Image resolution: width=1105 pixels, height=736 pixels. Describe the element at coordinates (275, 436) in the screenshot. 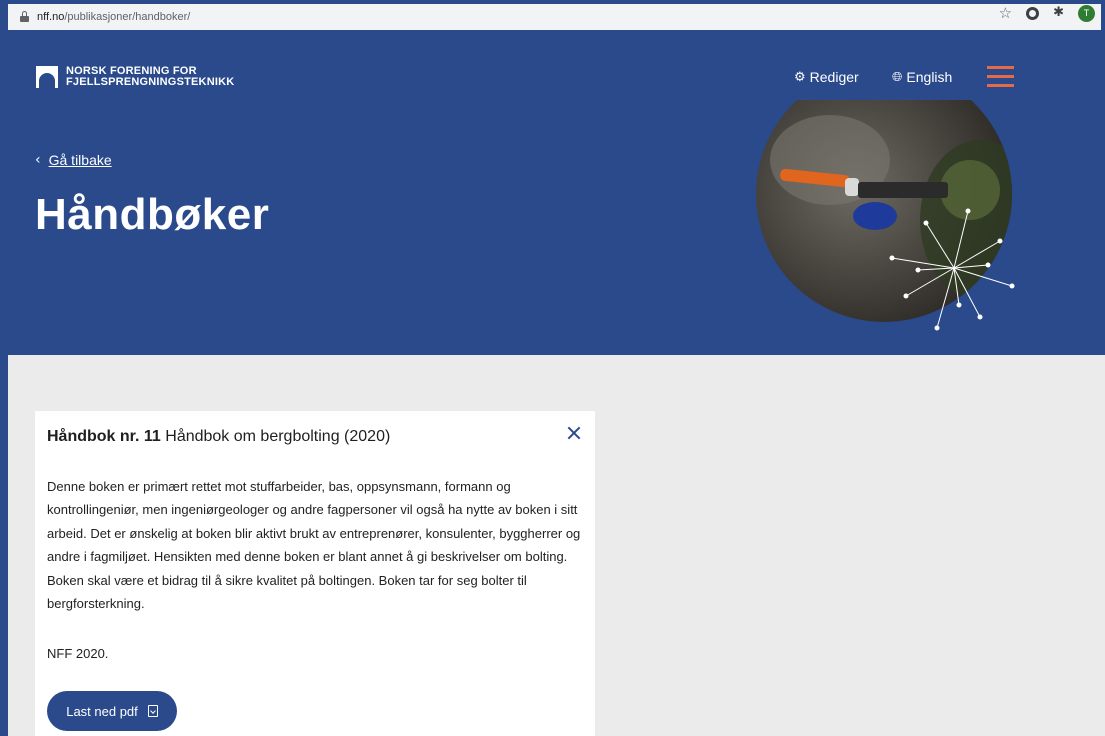

I see `card-title-name: Håndbok om bergbolting (2020)` at that location.